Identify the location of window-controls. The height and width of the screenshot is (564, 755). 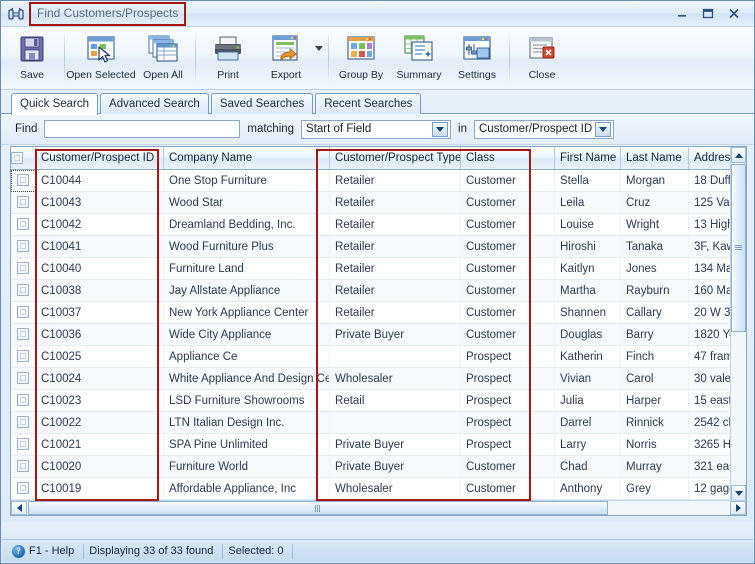
(712, 14).